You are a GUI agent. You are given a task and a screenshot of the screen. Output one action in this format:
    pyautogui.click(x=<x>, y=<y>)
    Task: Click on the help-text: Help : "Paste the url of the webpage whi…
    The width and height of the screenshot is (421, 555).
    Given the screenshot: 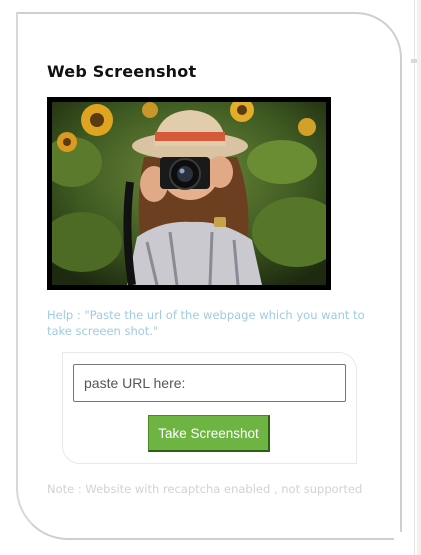 What is the action you would take?
    pyautogui.click(x=206, y=323)
    